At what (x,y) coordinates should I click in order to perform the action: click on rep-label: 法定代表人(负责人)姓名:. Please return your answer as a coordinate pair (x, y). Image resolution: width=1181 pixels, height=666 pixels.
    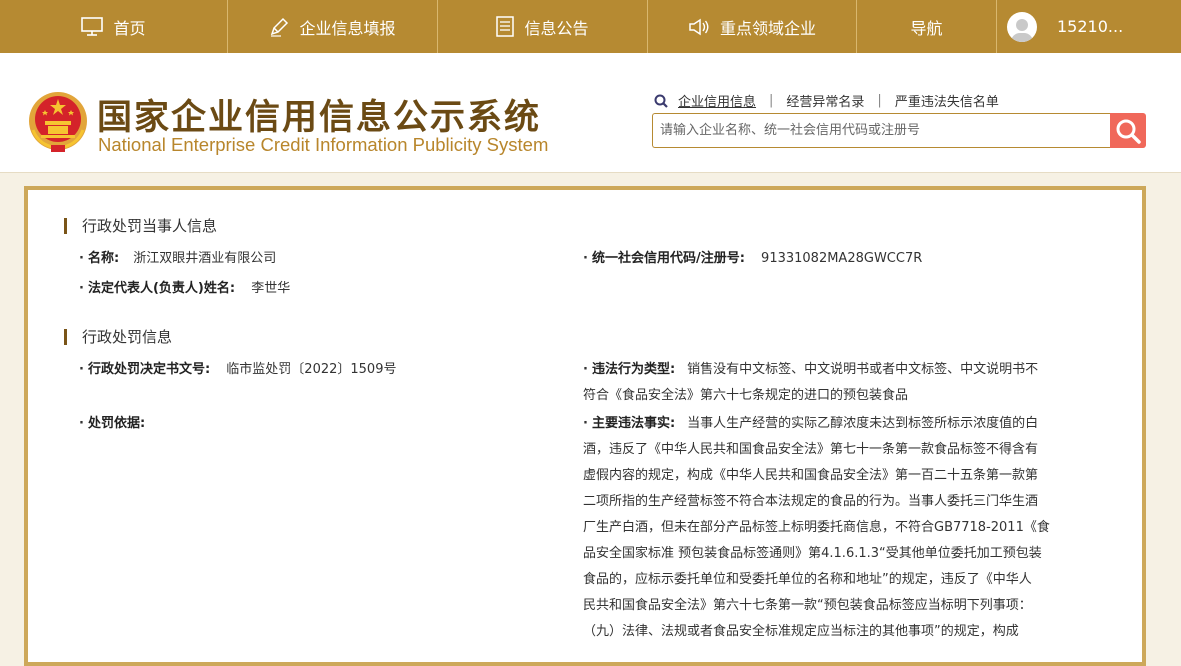
    Looking at the image, I should click on (161, 288).